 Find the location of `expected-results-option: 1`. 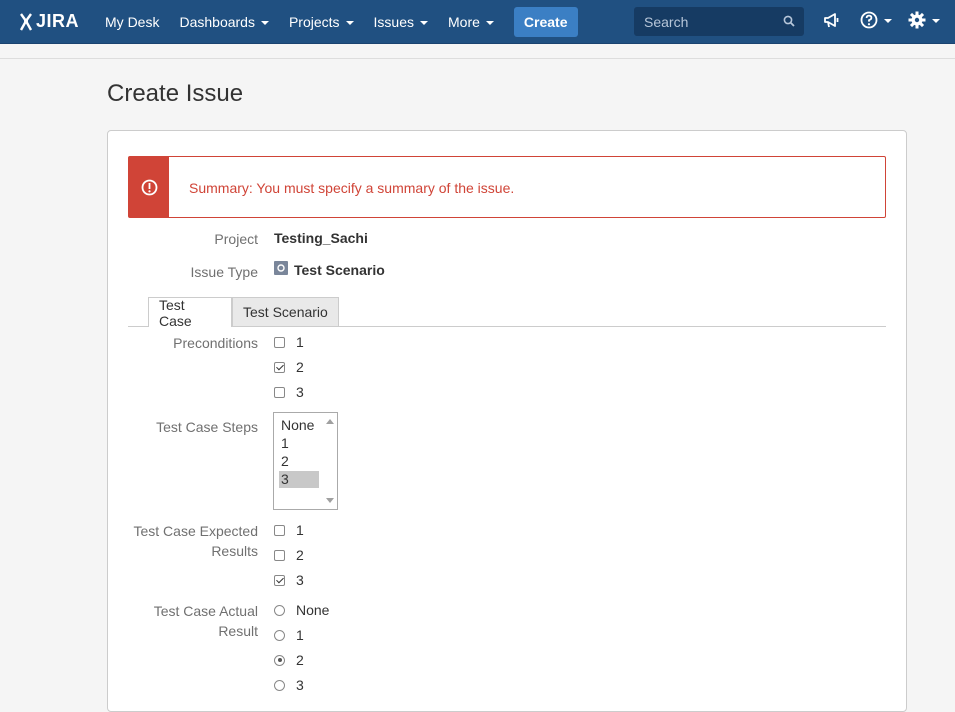

expected-results-option: 1 is located at coordinates (289, 530).